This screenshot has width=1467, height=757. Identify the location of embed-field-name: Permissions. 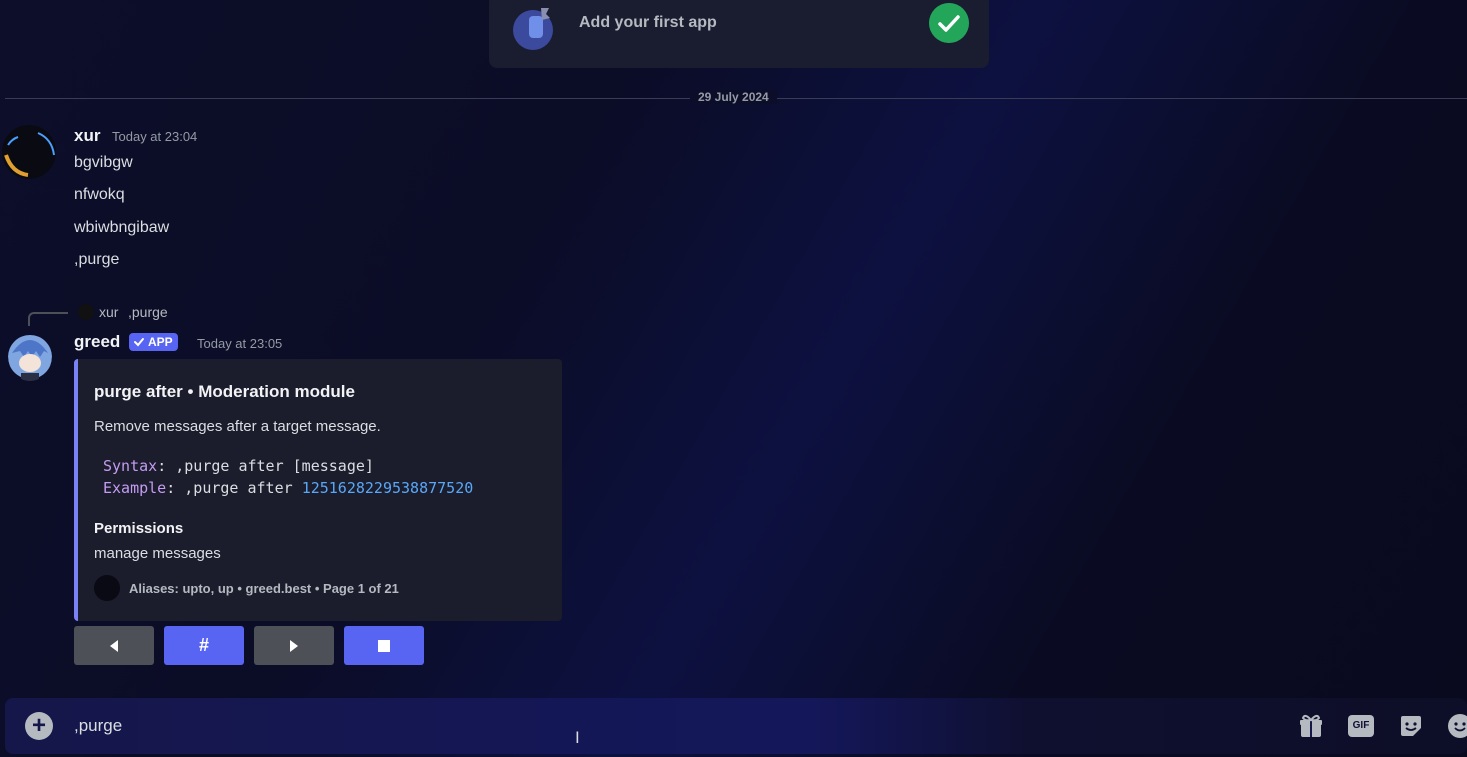
(139, 528).